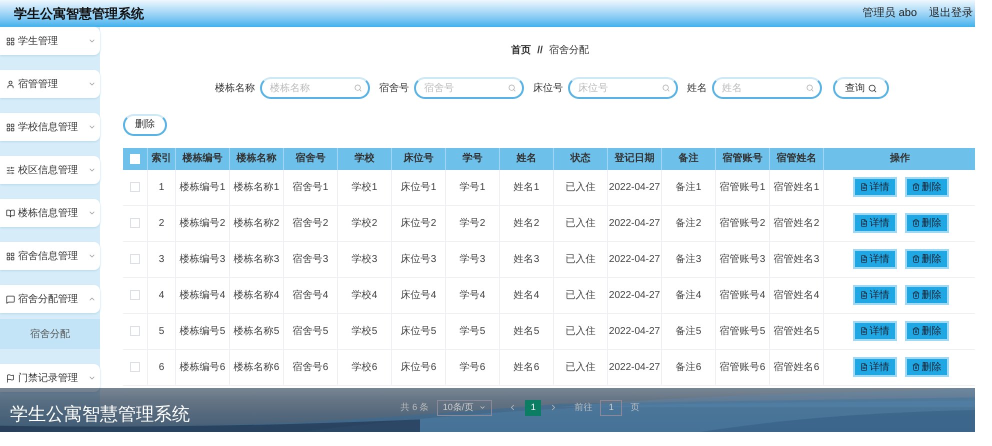  I want to click on search-field: 姓名, so click(767, 88).